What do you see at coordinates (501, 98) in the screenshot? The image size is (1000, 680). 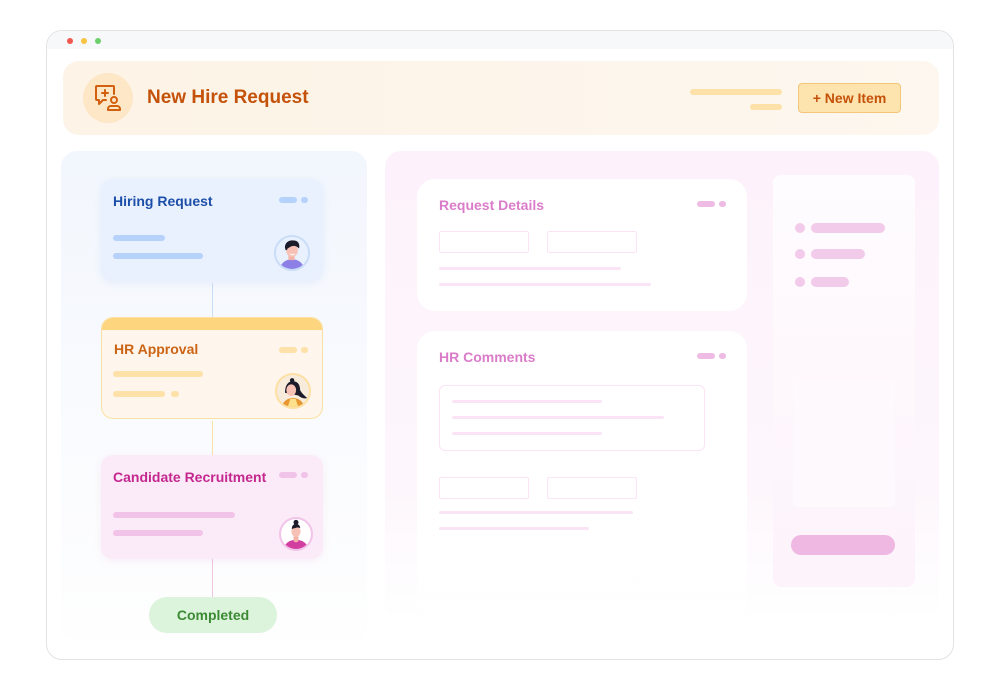 I see `page-header: New Hire Request + New Item` at bounding box center [501, 98].